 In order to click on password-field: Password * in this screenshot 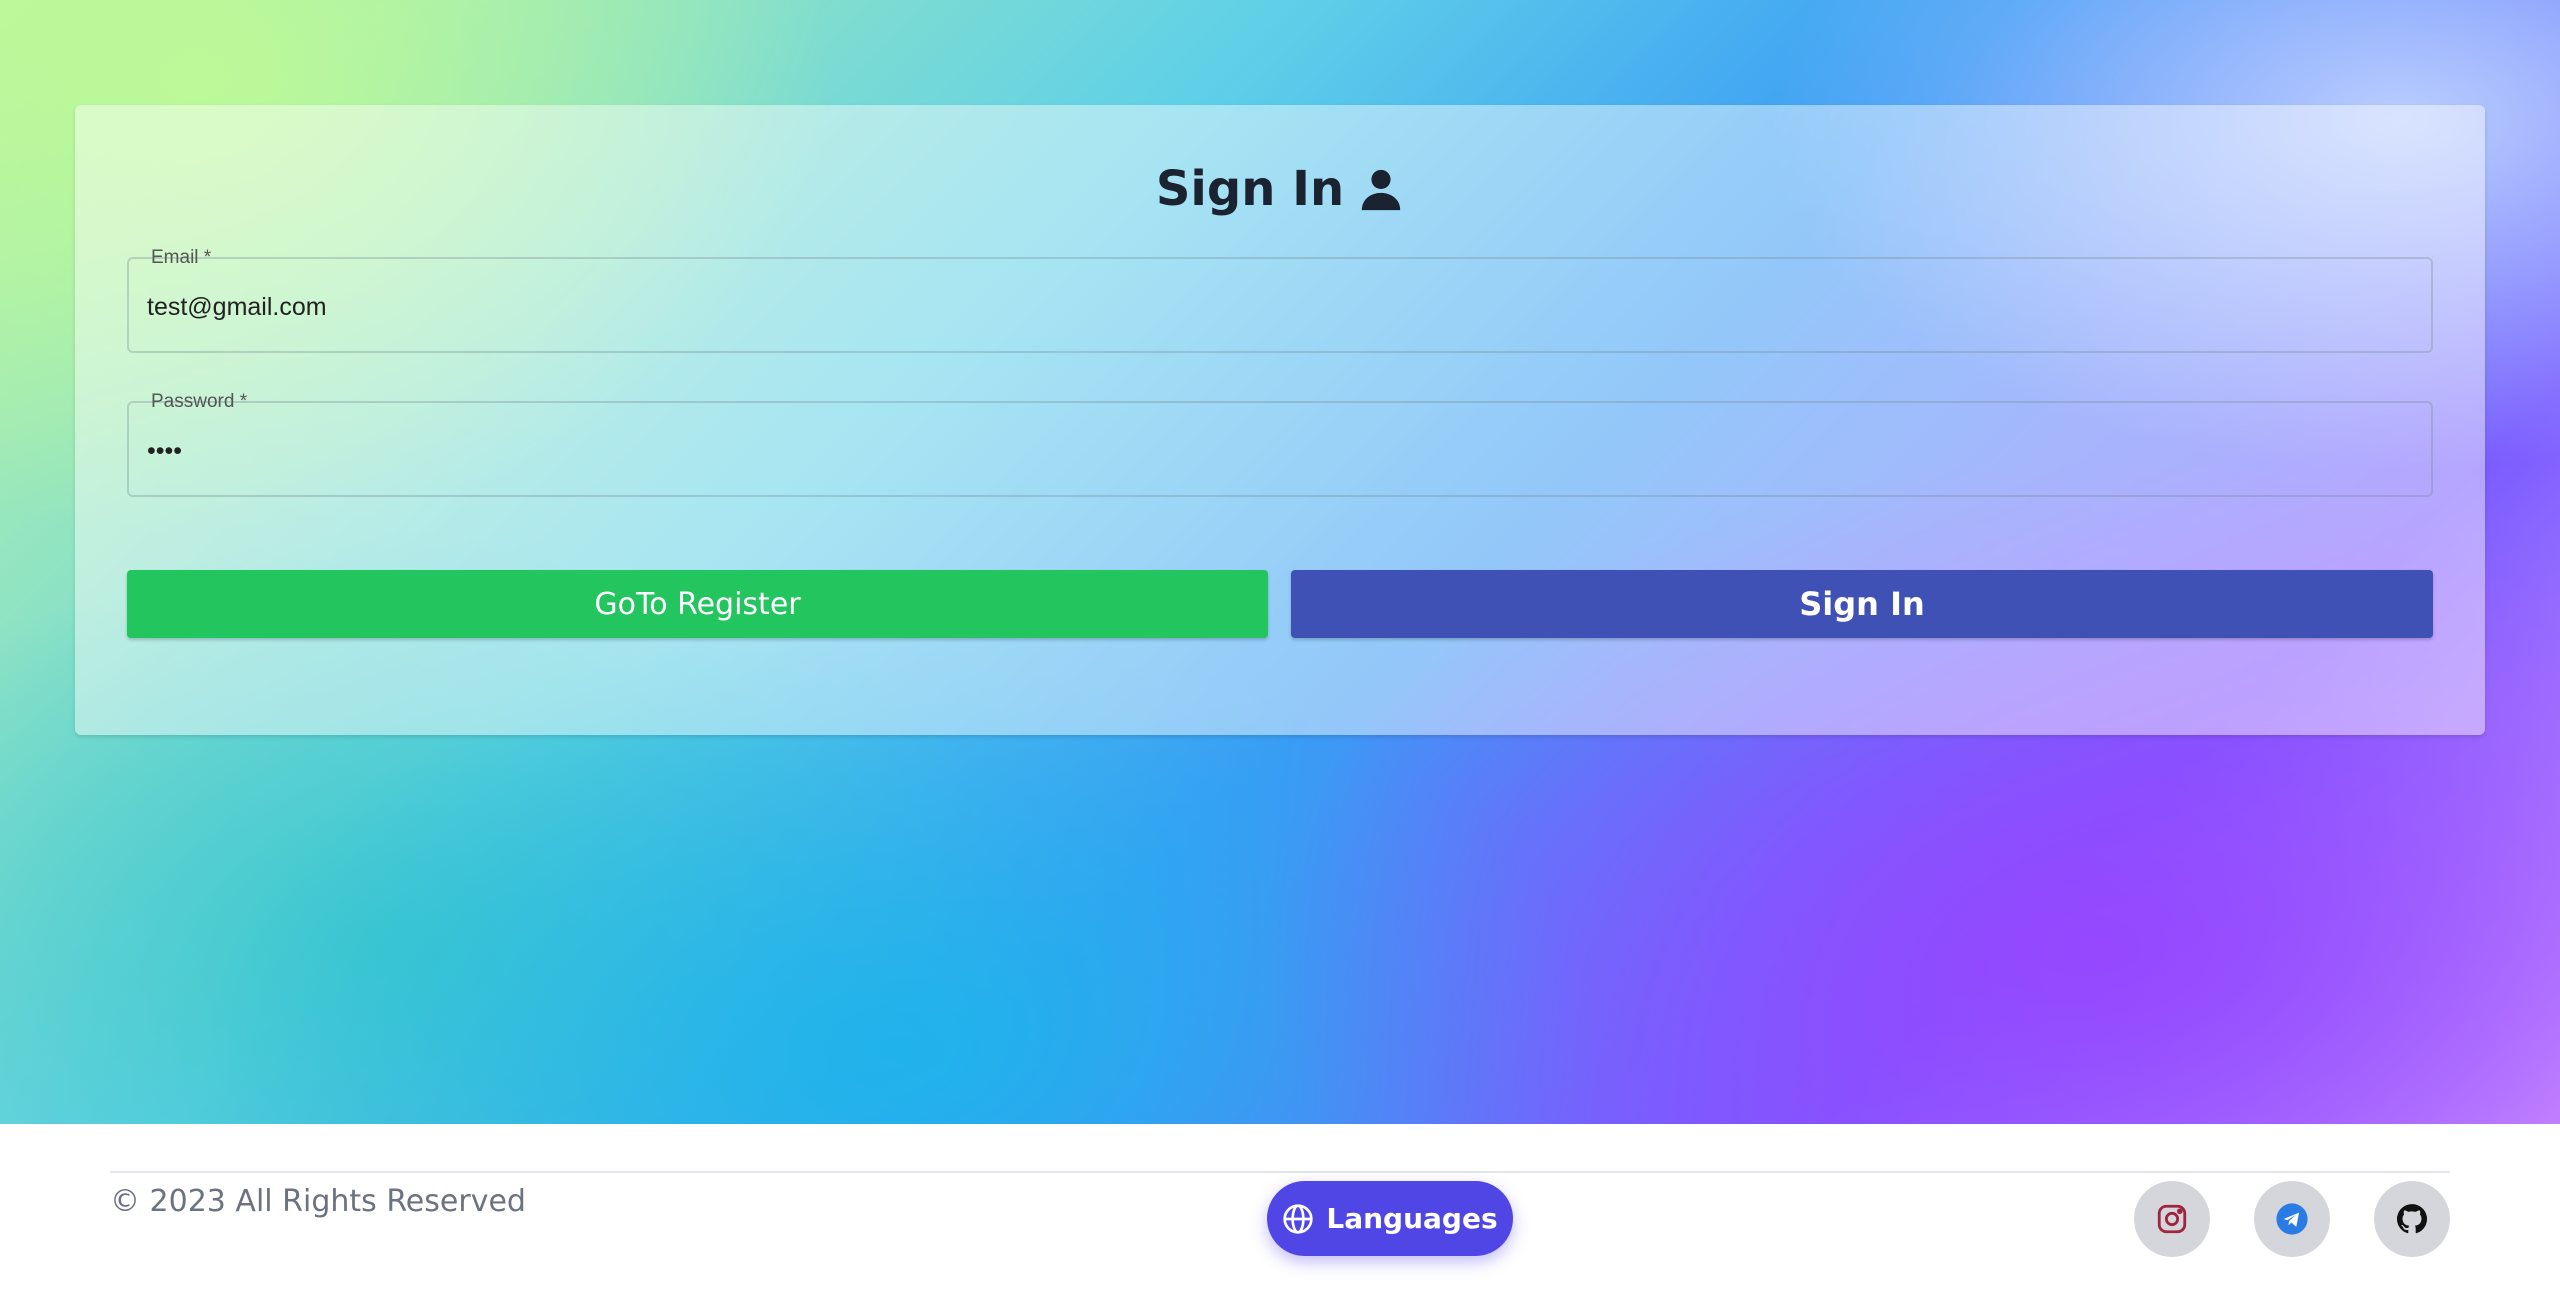, I will do `click(1280, 444)`.